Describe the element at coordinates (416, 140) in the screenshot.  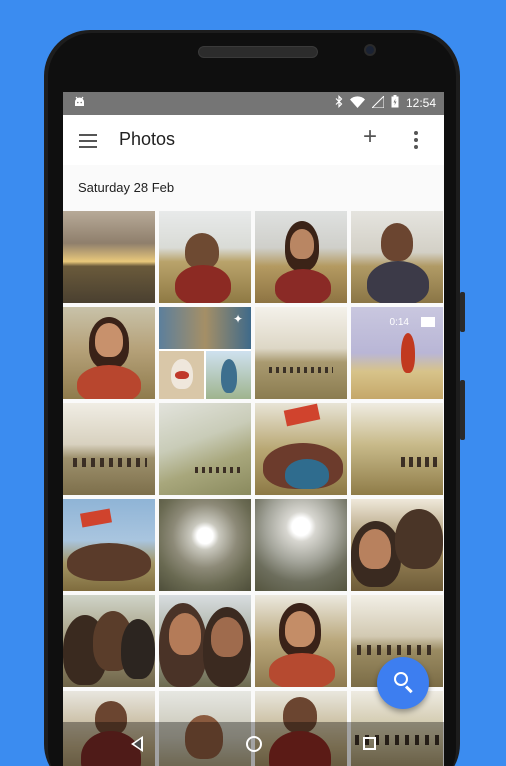
I see `more-options-icon` at that location.